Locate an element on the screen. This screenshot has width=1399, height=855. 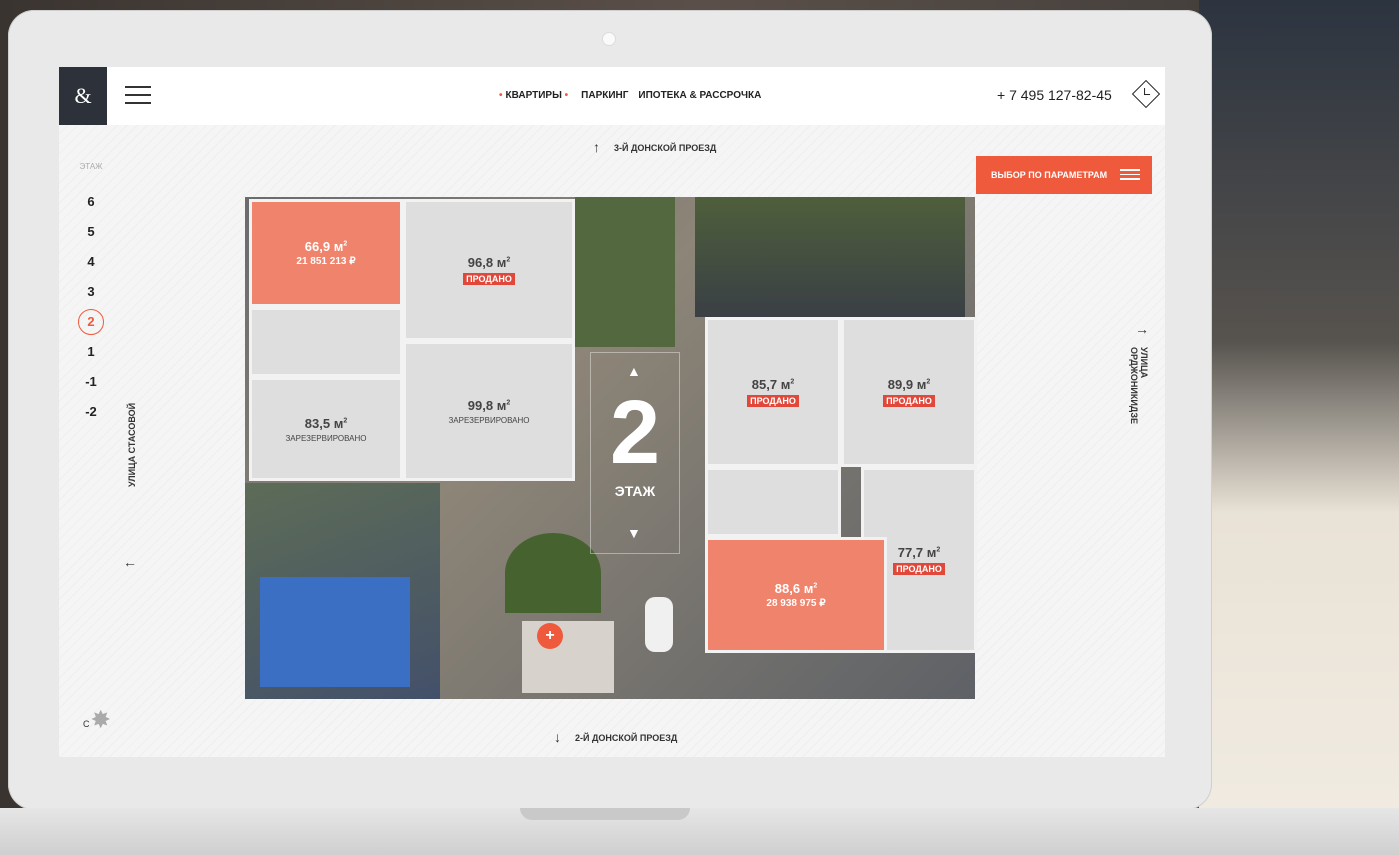
garden-strip is located at coordinates (625, 272).